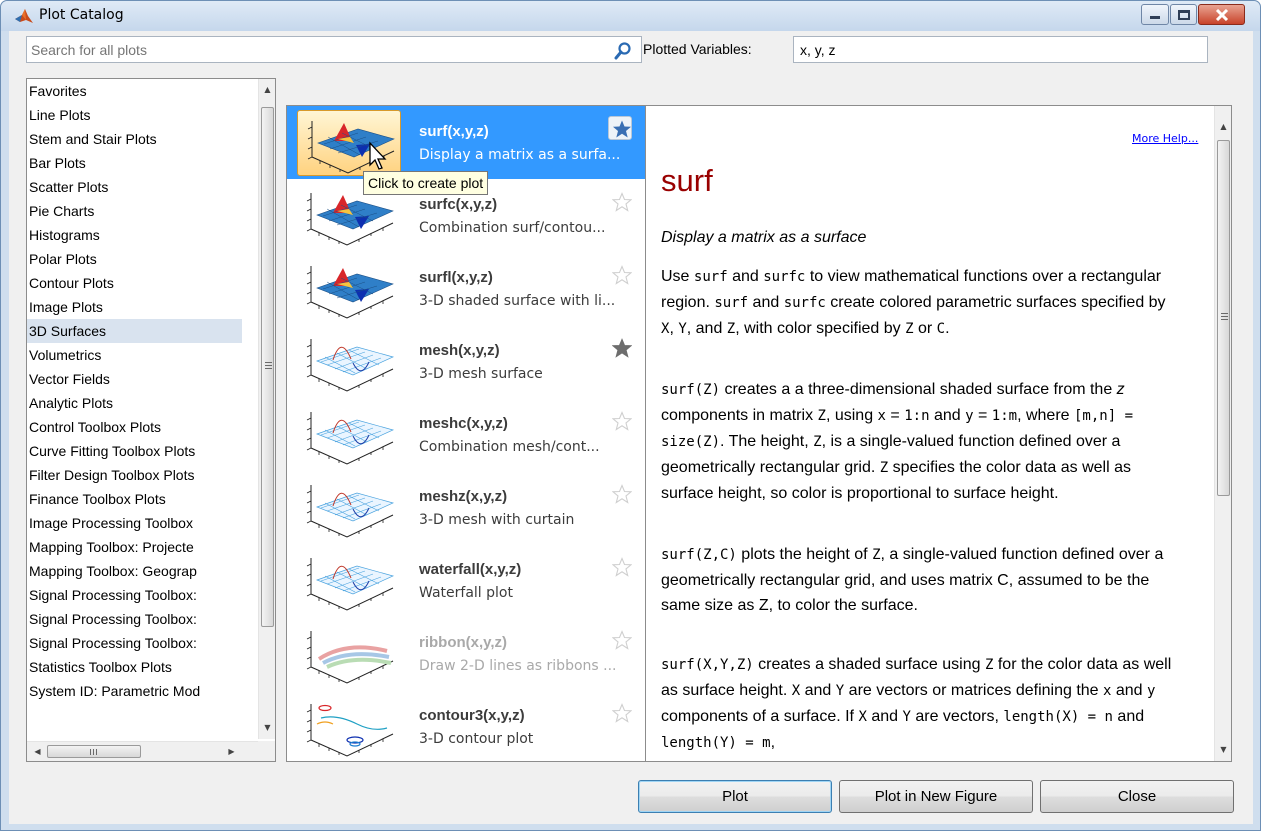  I want to click on plot-item: meshz(x,y,z) 3-D mesh with curtain, so click(466, 507).